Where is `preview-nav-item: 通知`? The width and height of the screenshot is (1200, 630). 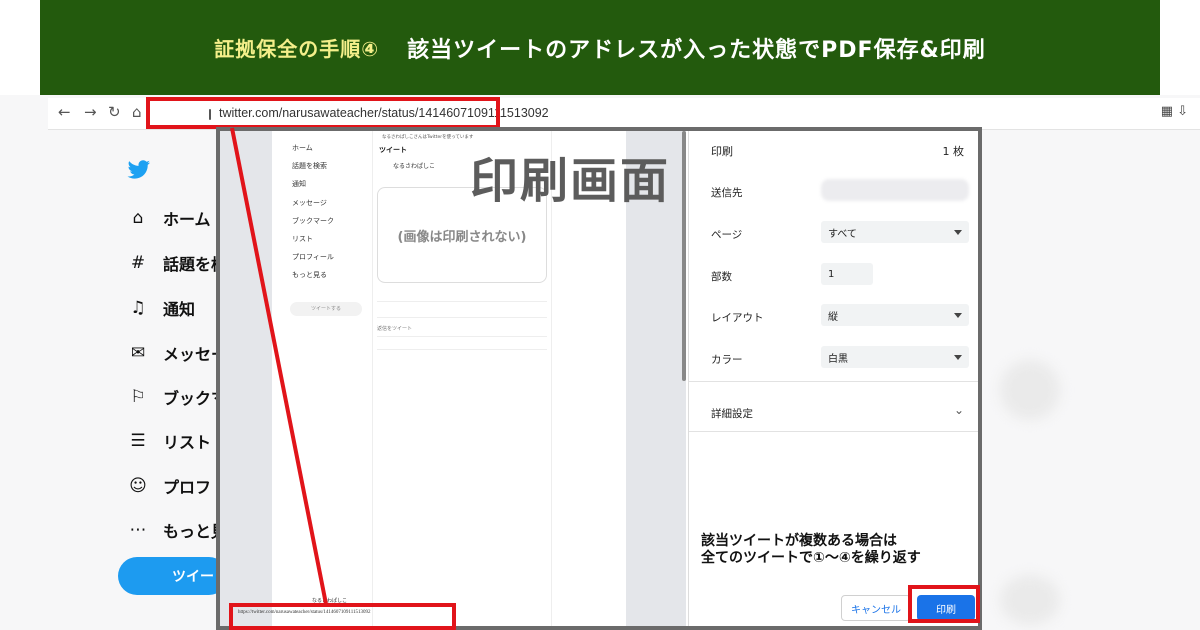 preview-nav-item: 通知 is located at coordinates (299, 184).